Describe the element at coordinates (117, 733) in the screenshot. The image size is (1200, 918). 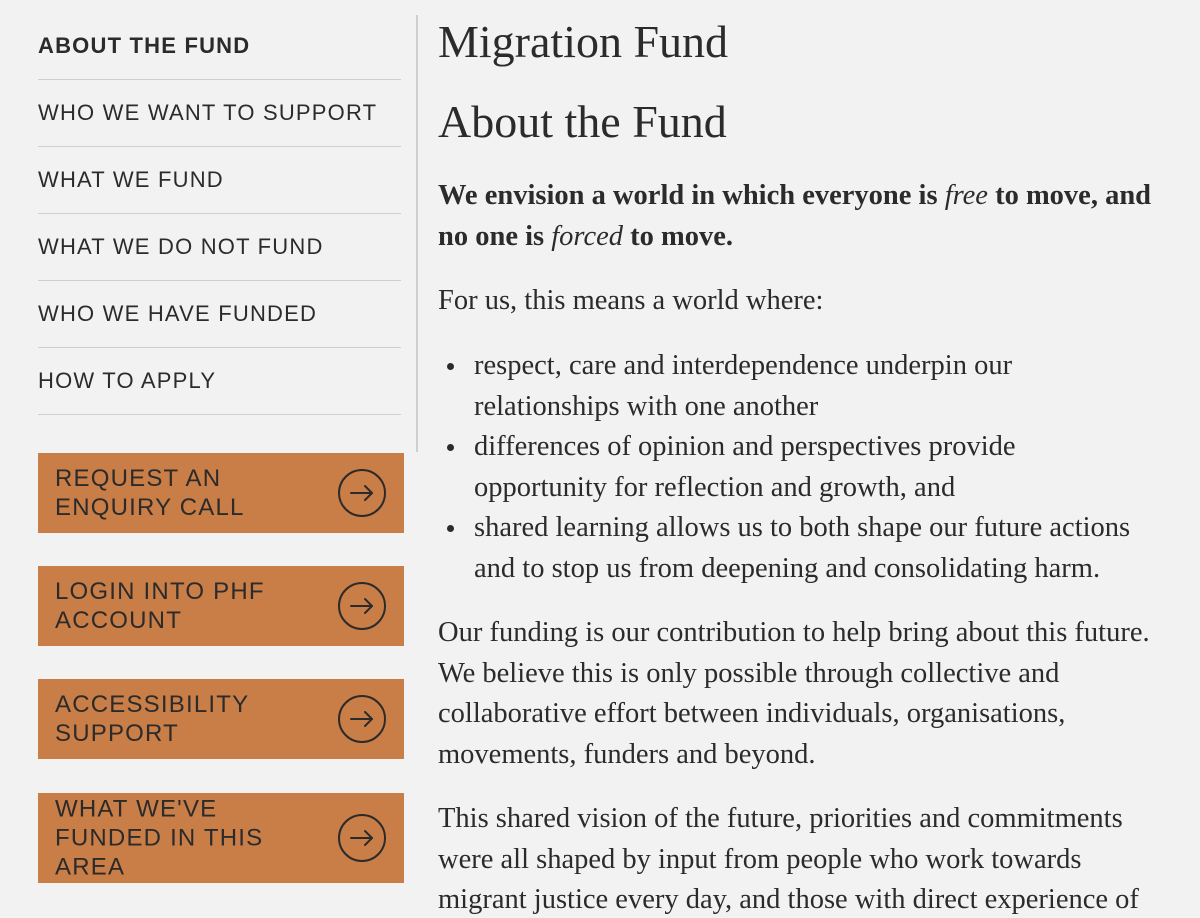
I see `cta-label-line: SUPPORT` at that location.